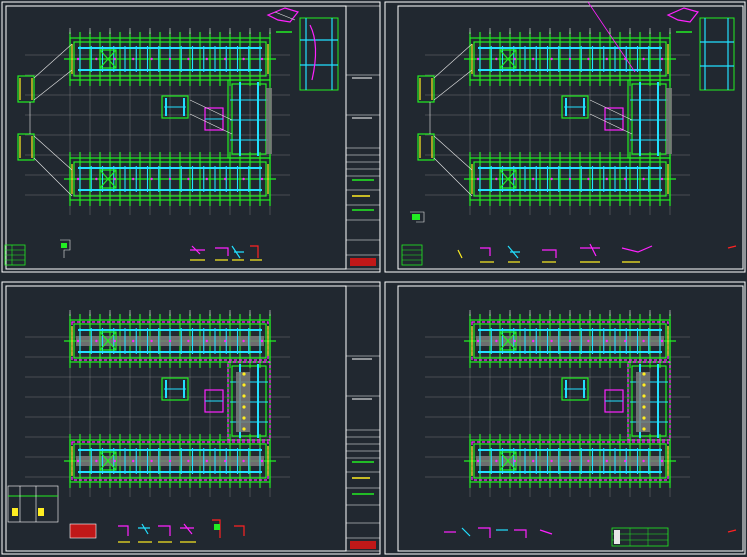 The width and height of the screenshot is (747, 557). What do you see at coordinates (302, 49) in the screenshot?
I see `detail-elevation` at bounding box center [302, 49].